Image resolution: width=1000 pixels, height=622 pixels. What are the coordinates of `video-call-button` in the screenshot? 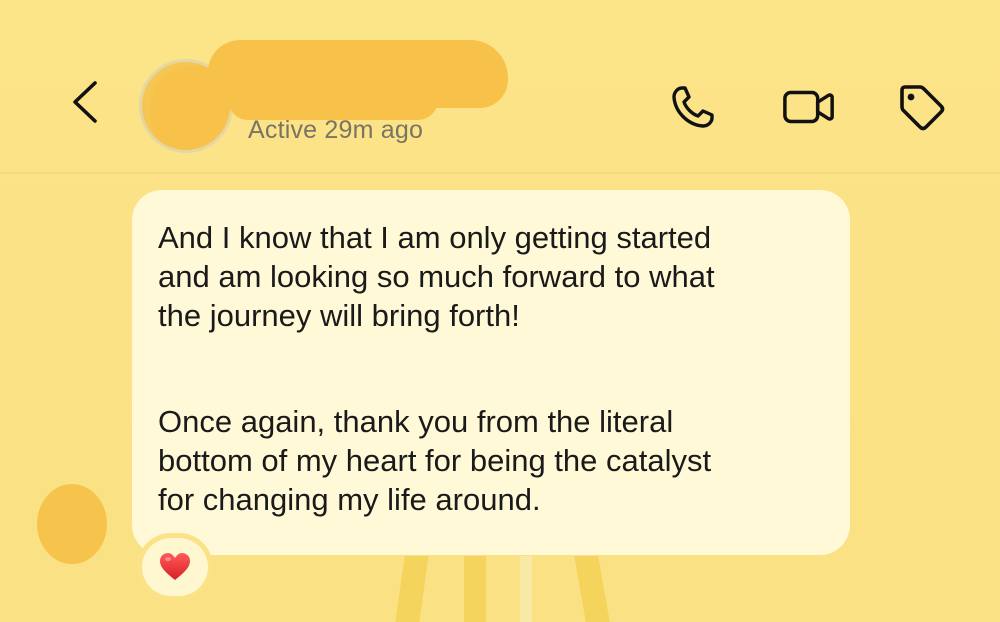 It's located at (809, 107).